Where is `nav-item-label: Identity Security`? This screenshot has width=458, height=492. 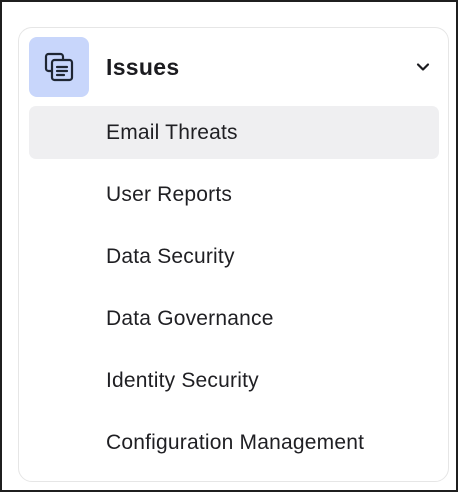
nav-item-label: Identity Security is located at coordinates (182, 380).